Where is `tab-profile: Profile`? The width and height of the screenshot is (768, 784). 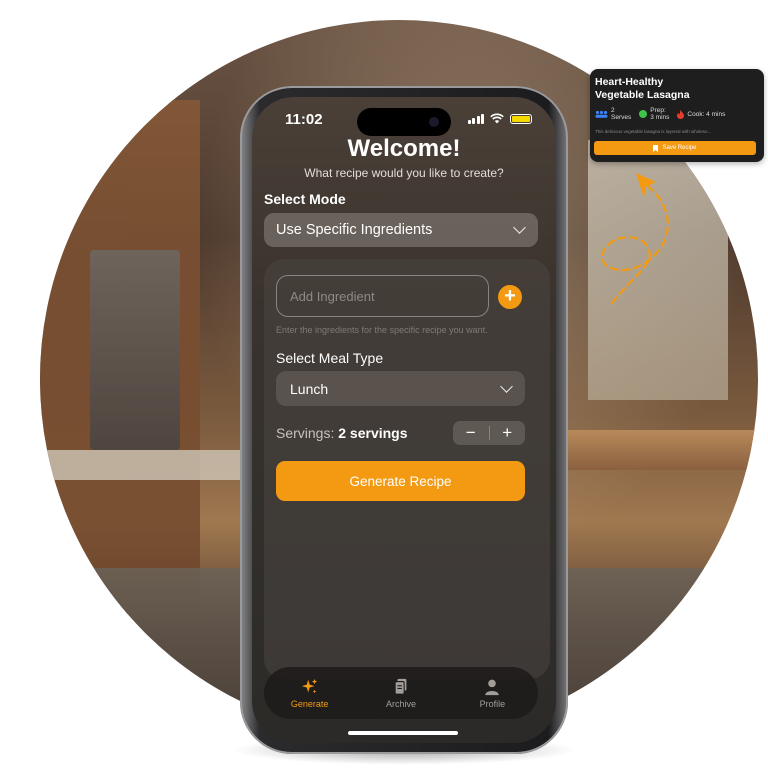 tab-profile: Profile is located at coordinates (492, 693).